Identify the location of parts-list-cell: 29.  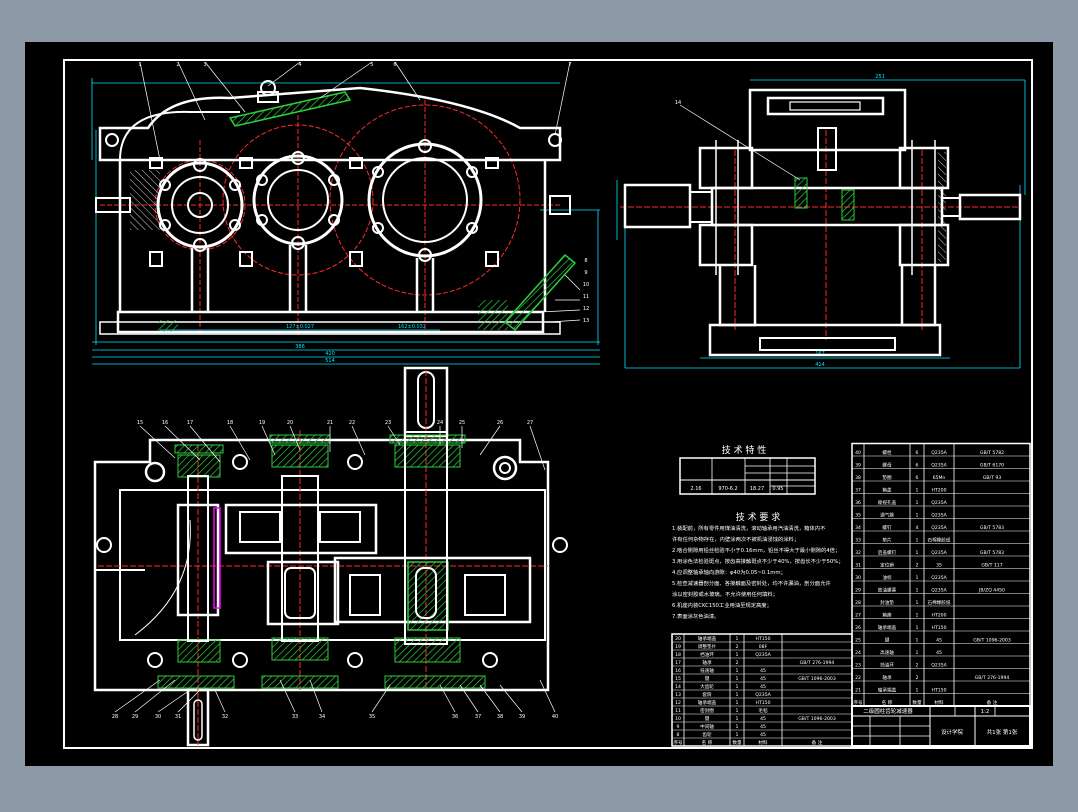
(858, 590).